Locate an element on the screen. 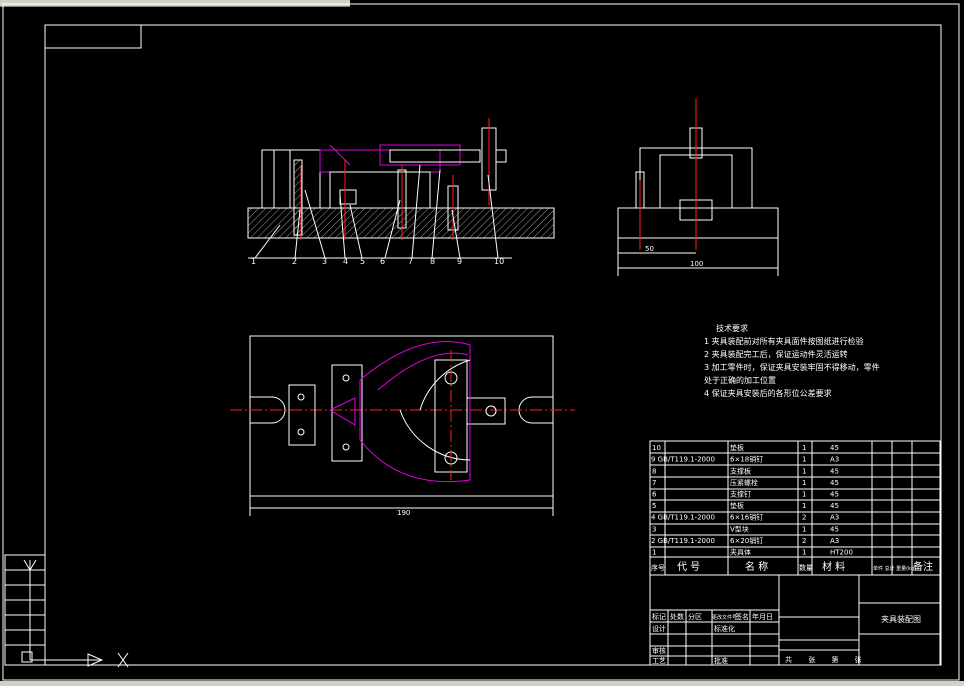  dim-190-label: 190 is located at coordinates (403, 513).